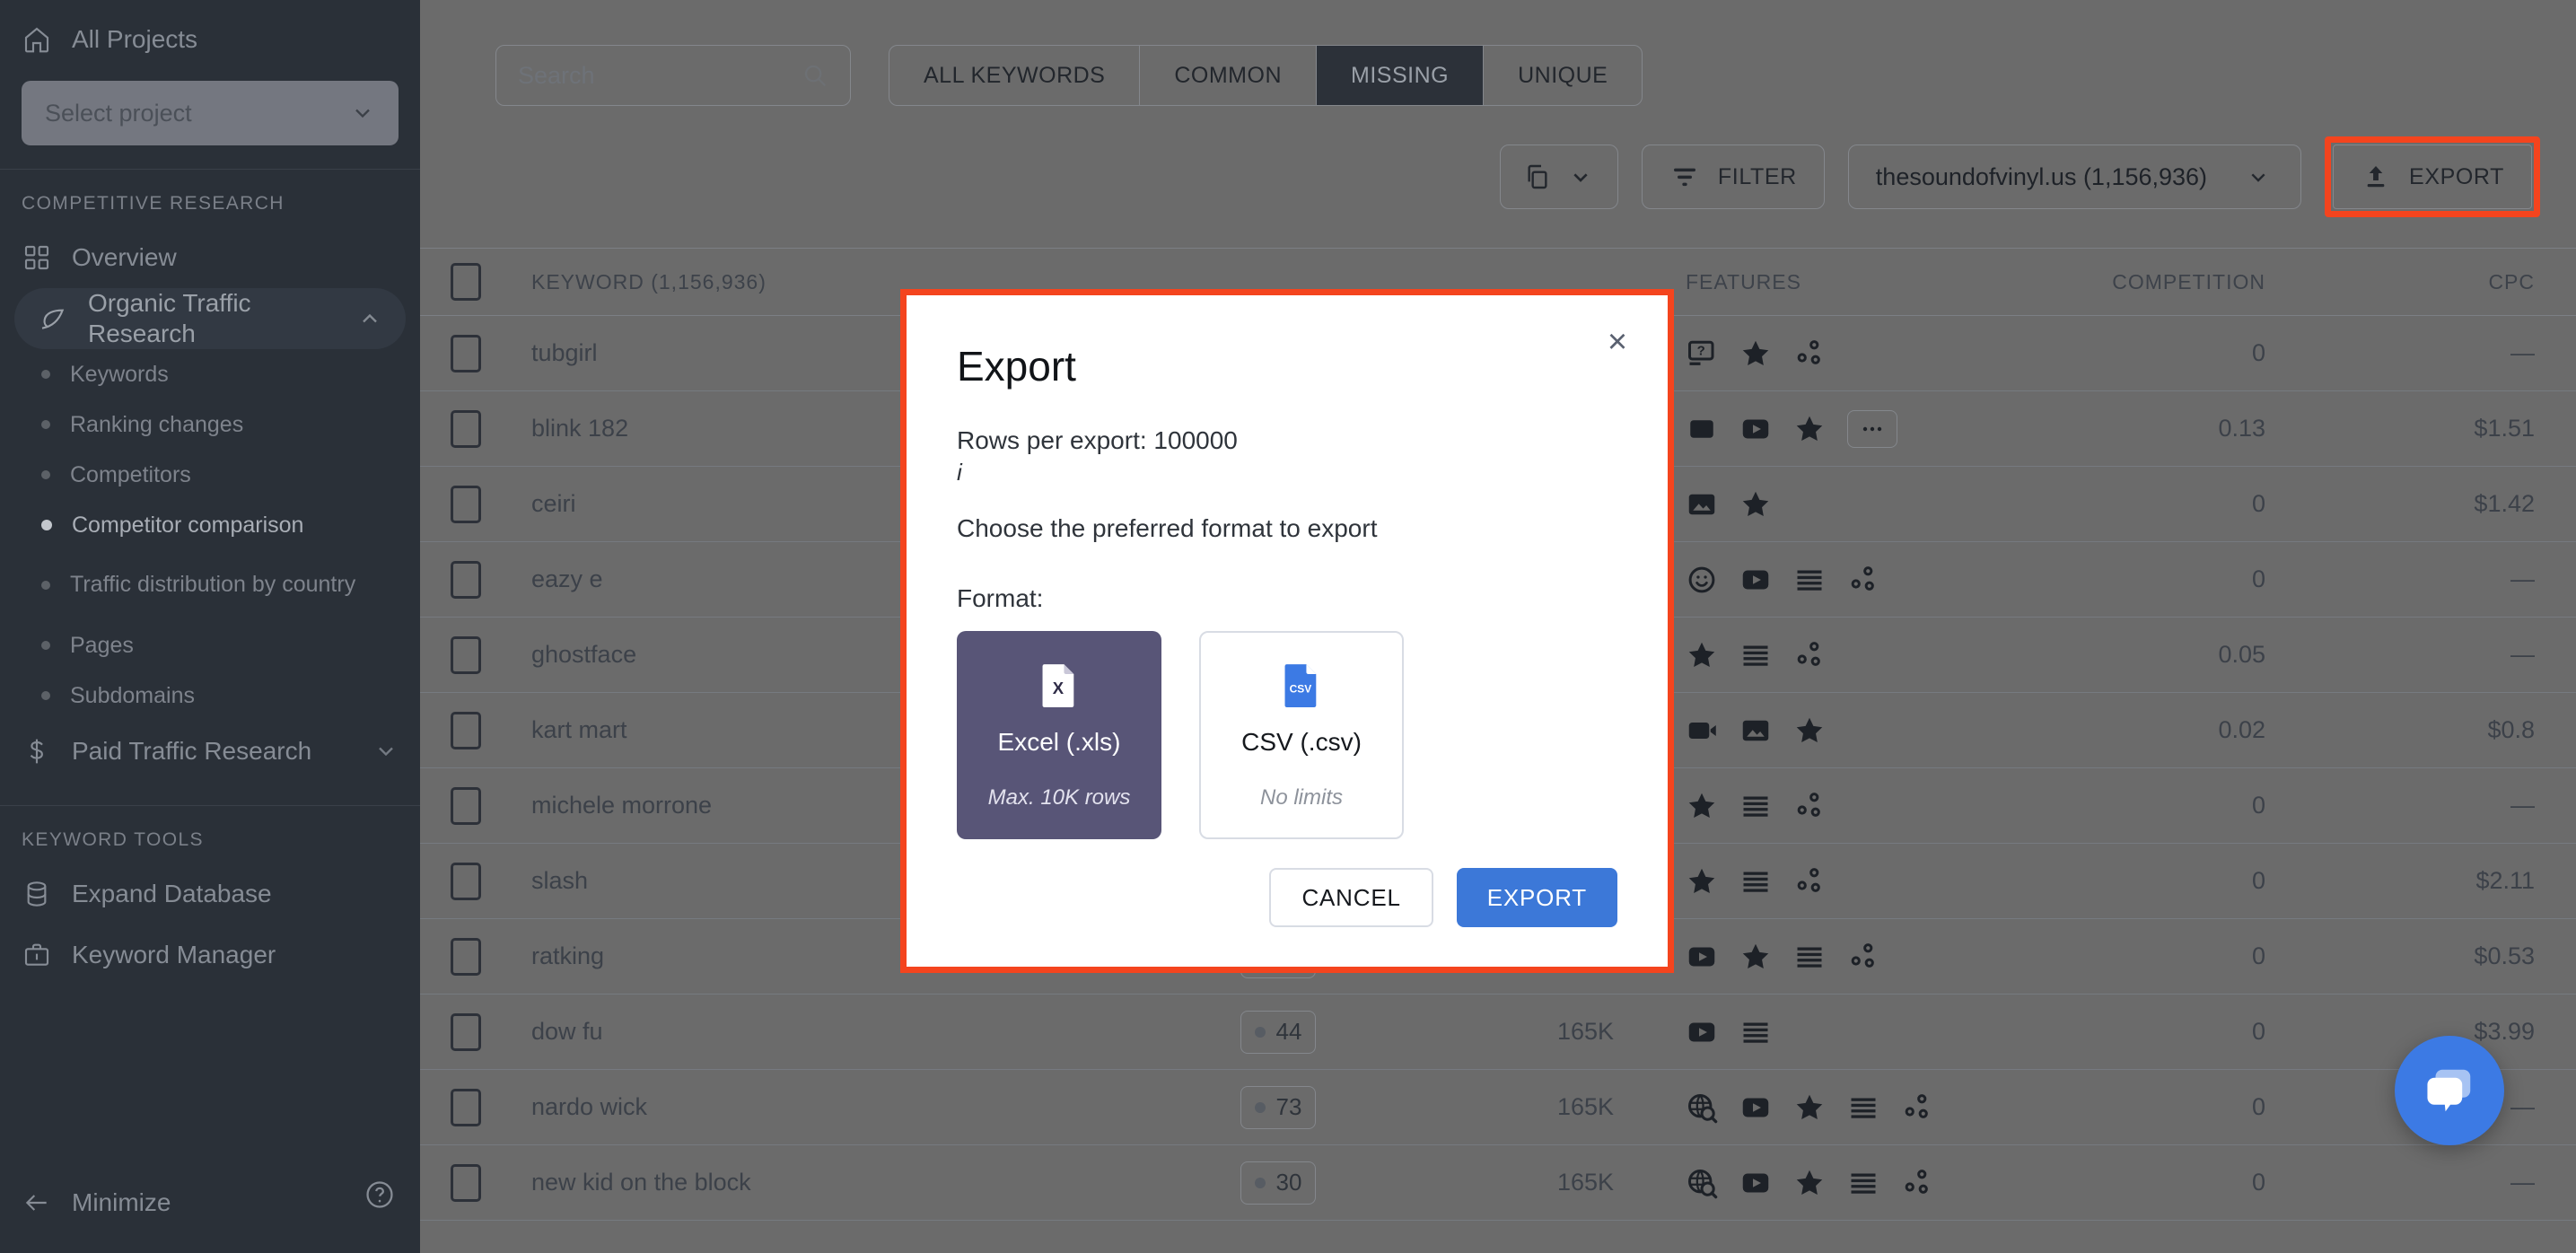 The image size is (2576, 1253). What do you see at coordinates (1563, 75) in the screenshot?
I see `tab-unique: UNIQUE` at bounding box center [1563, 75].